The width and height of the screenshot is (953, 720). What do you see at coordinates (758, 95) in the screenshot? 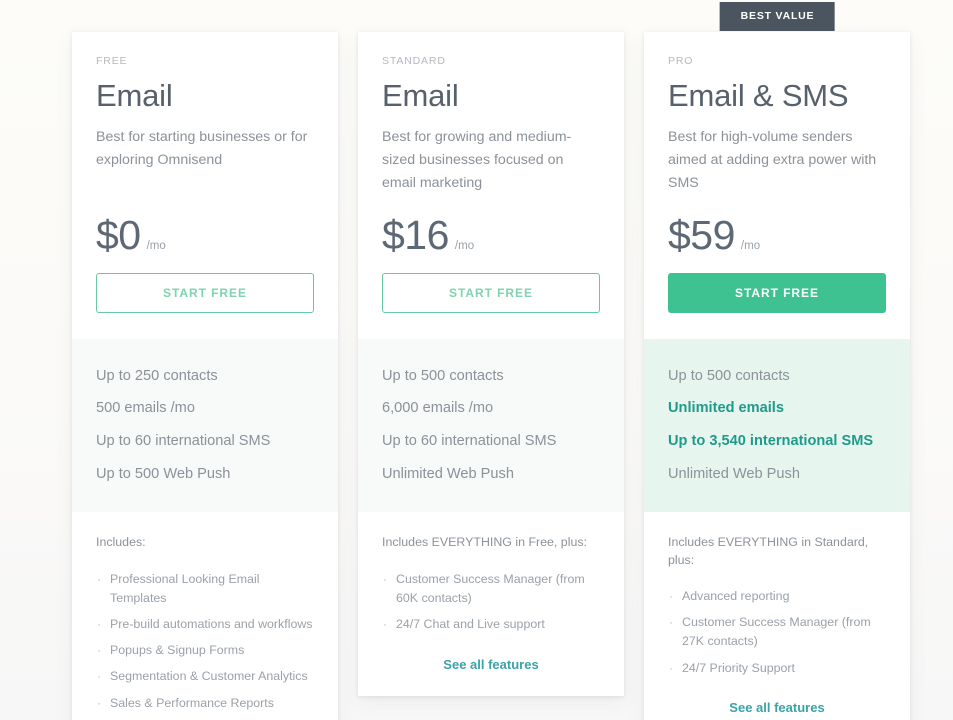
I see `plan-name: Email & SMS` at bounding box center [758, 95].